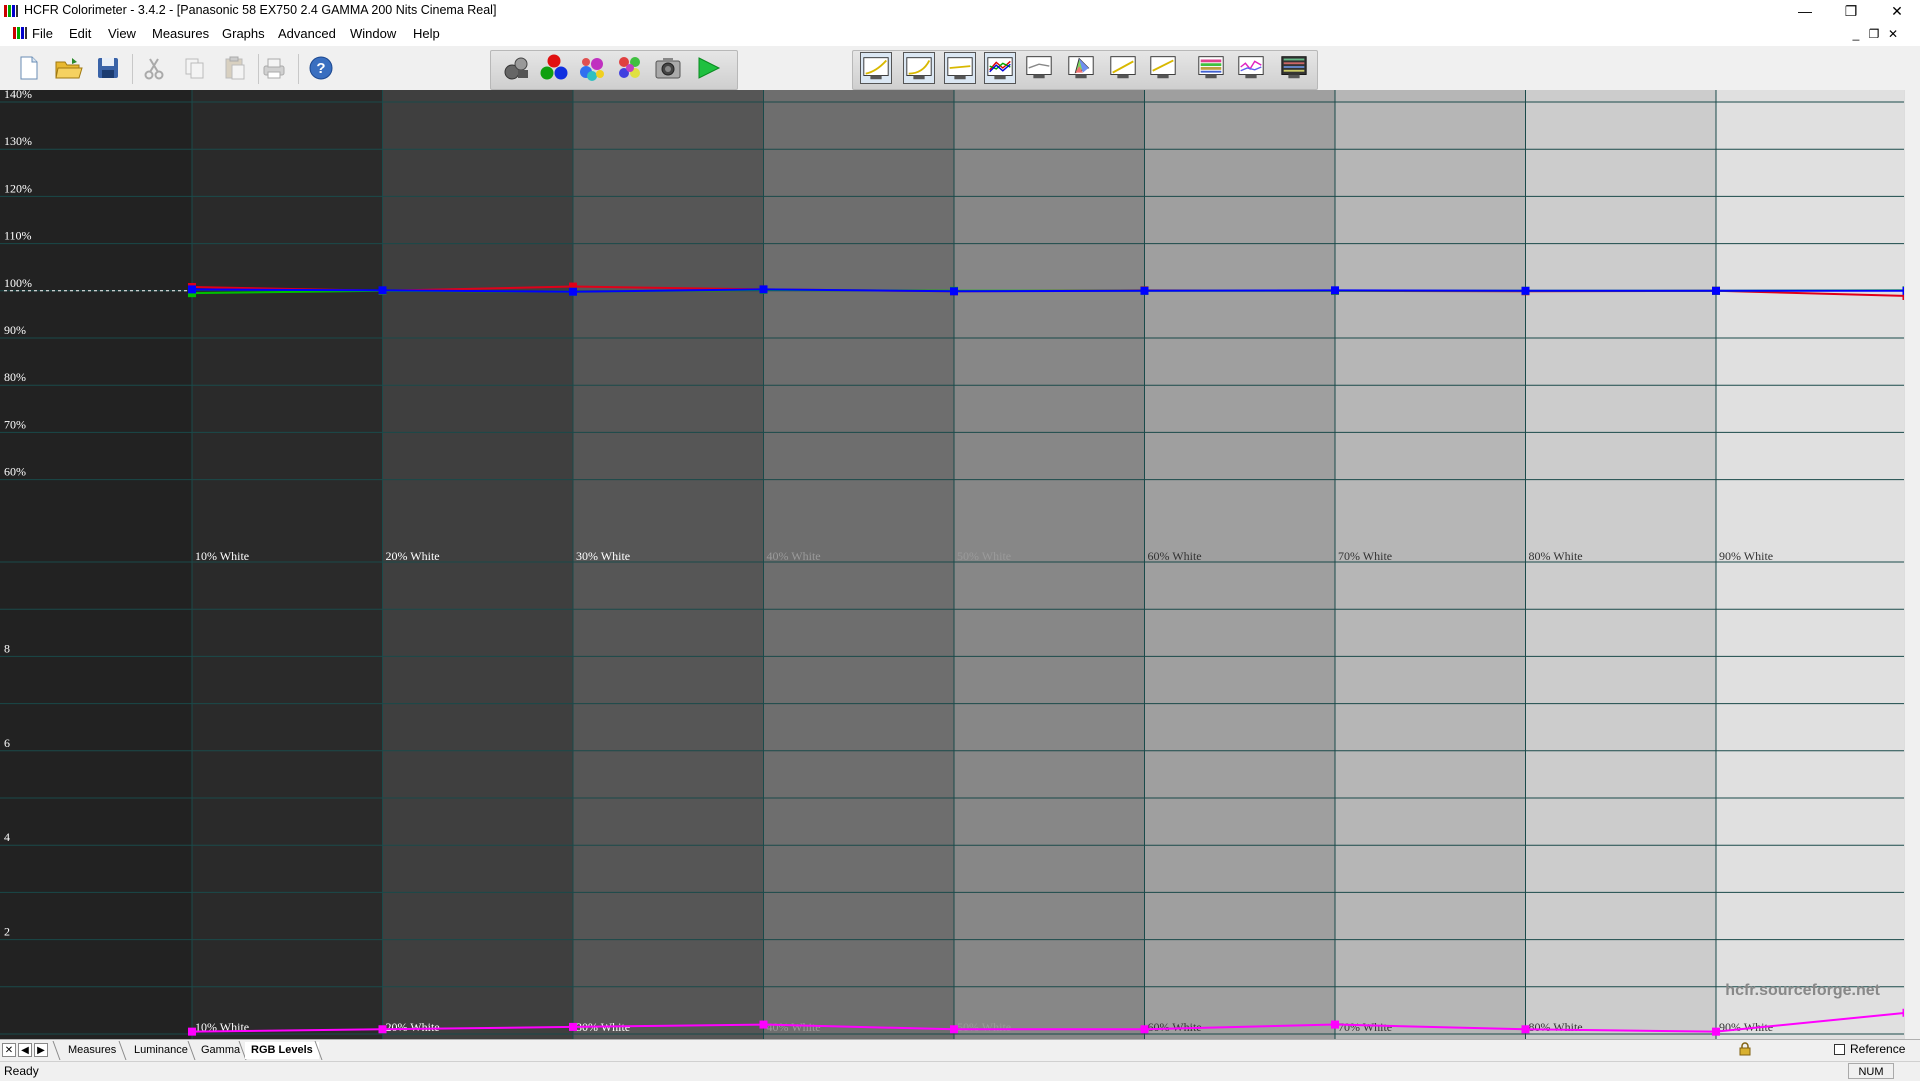 The width and height of the screenshot is (1920, 1081). What do you see at coordinates (960, 68) in the screenshot?
I see `gamma-log-graph-icon` at bounding box center [960, 68].